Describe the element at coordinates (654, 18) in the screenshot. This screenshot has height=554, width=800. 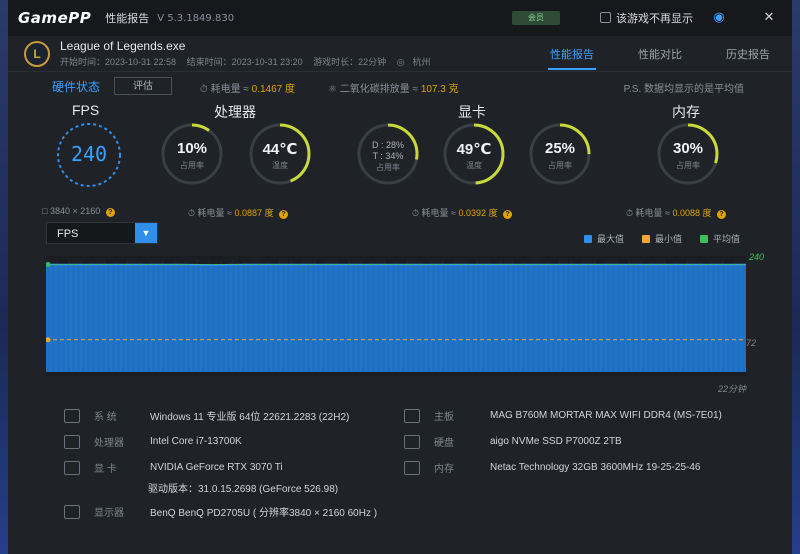
I see `hide-game-label: 该游戏不再显示` at that location.